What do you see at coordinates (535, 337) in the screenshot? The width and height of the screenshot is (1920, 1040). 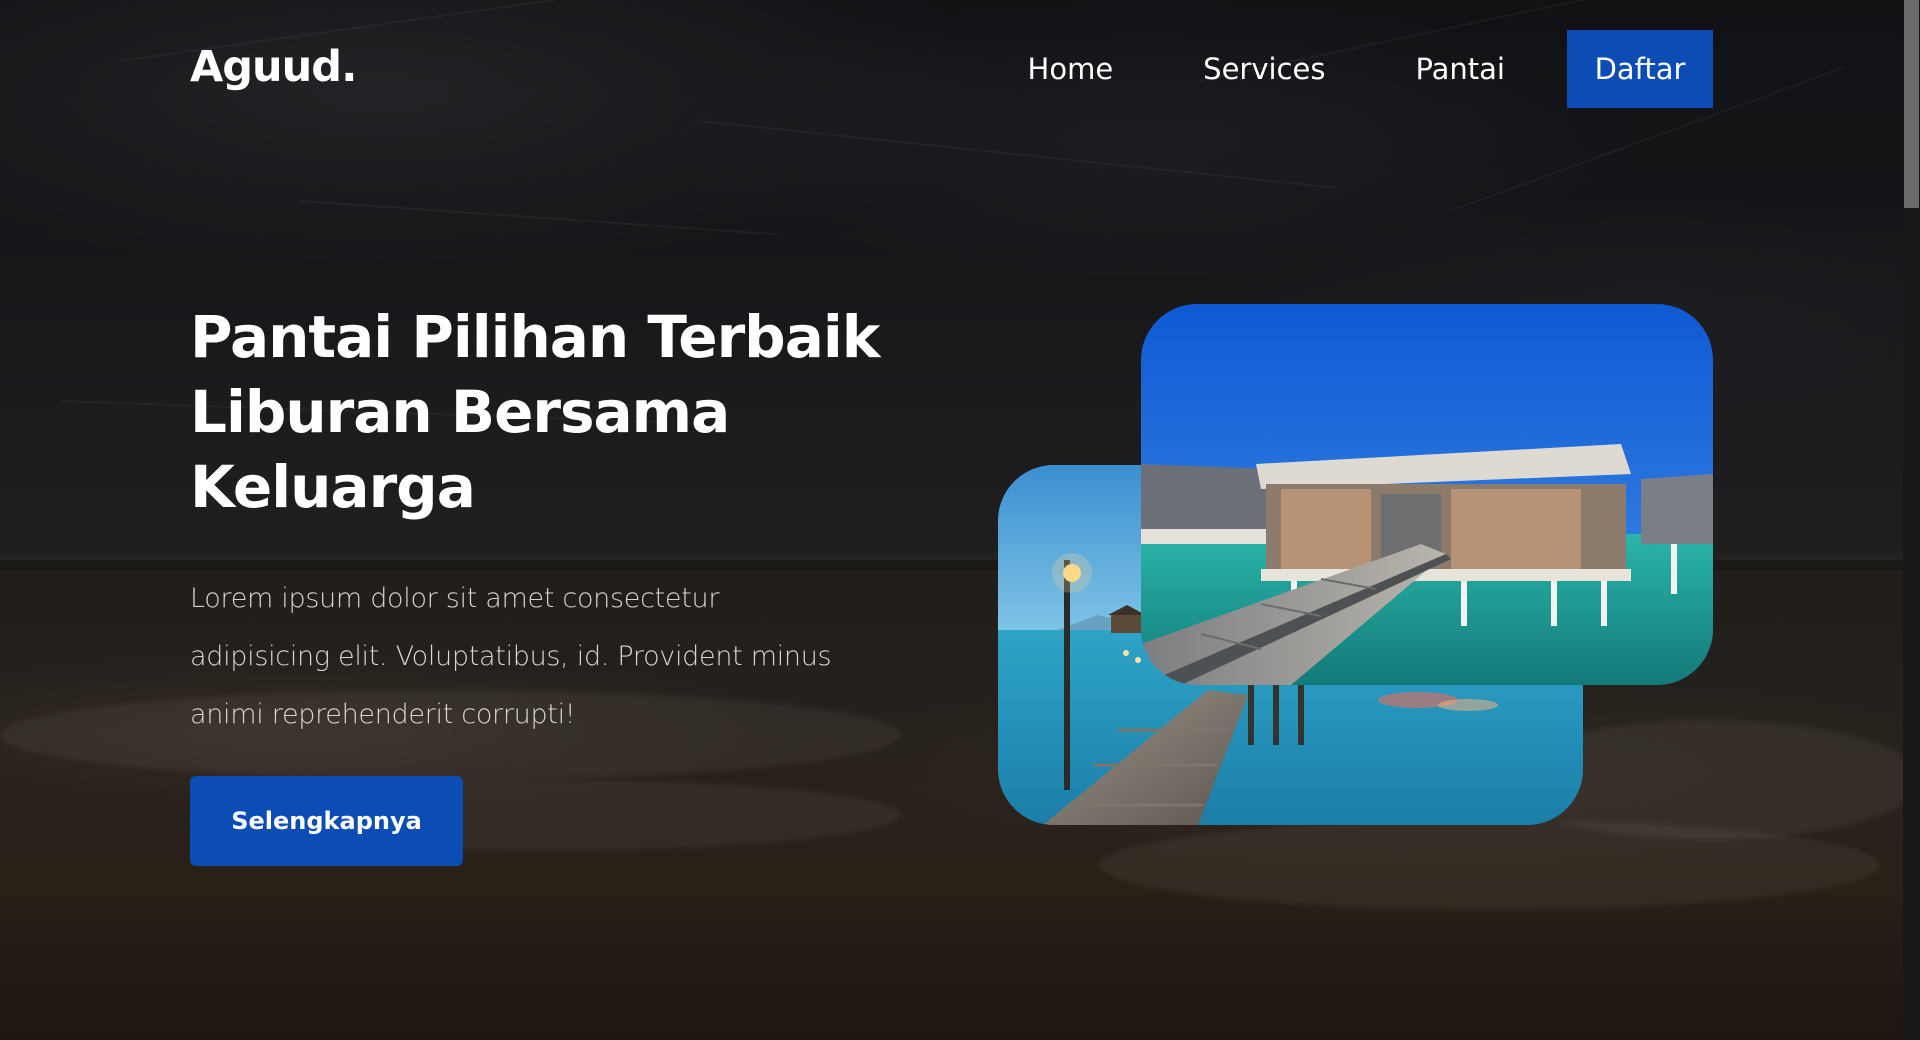 I see `hero-title-line: Pantai Pilihan Terbaik` at bounding box center [535, 337].